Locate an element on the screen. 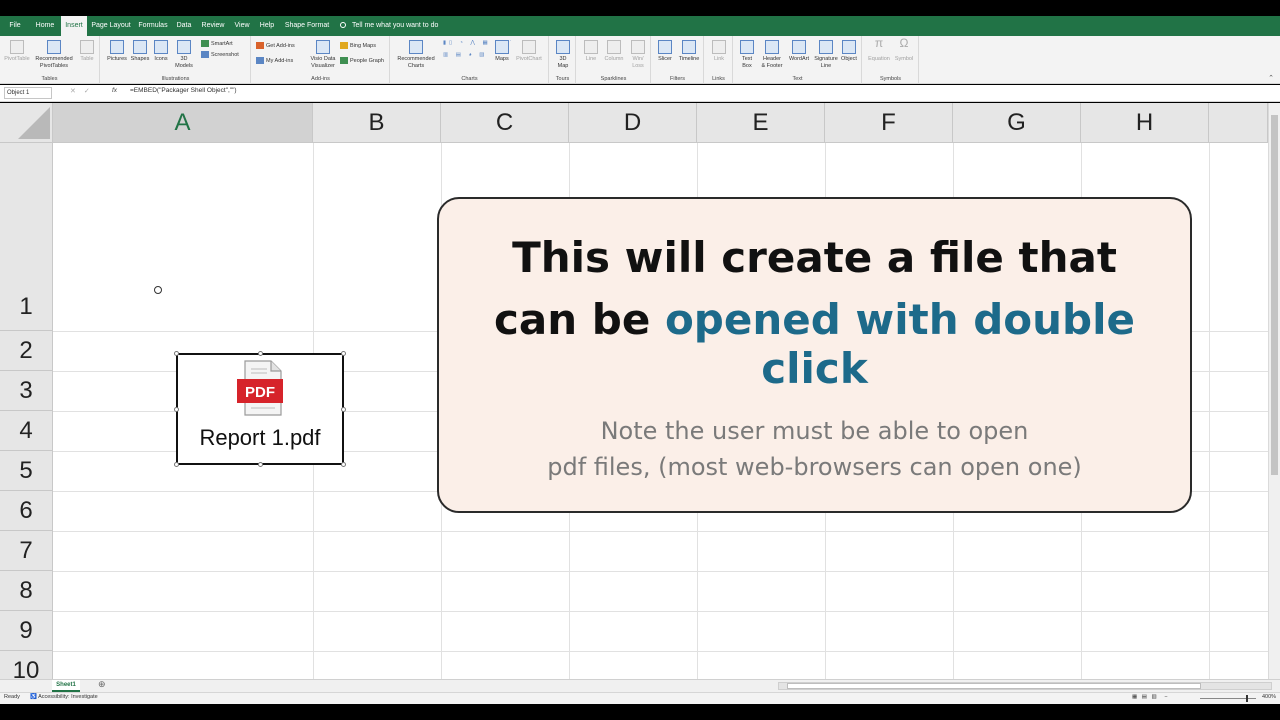 Image resolution: width=1280 pixels, height=720 pixels. tab-review: Review is located at coordinates (213, 26).